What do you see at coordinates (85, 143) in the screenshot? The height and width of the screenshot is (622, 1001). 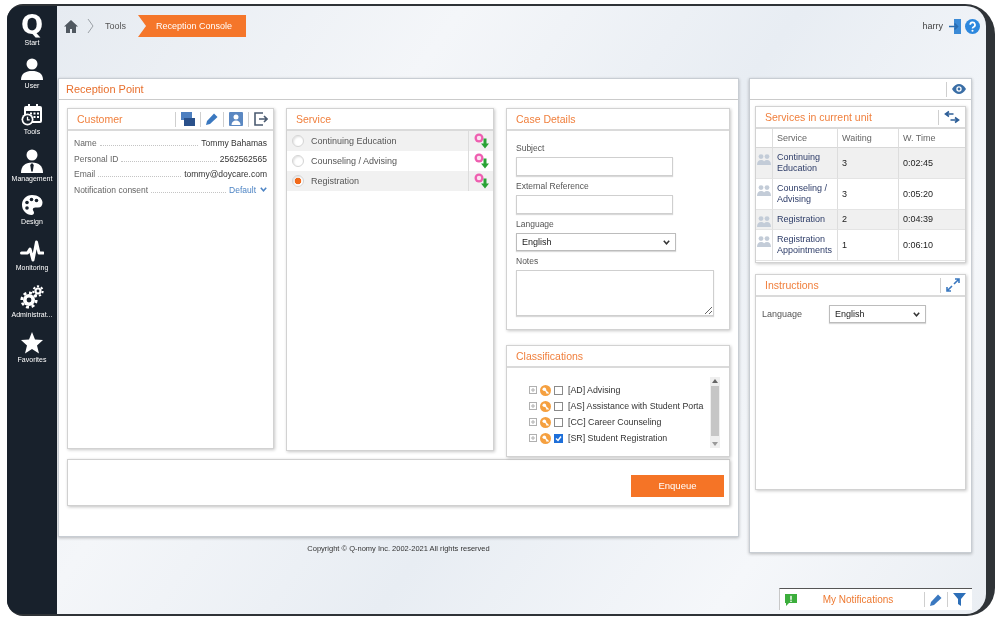 I see `field-label: Name` at bounding box center [85, 143].